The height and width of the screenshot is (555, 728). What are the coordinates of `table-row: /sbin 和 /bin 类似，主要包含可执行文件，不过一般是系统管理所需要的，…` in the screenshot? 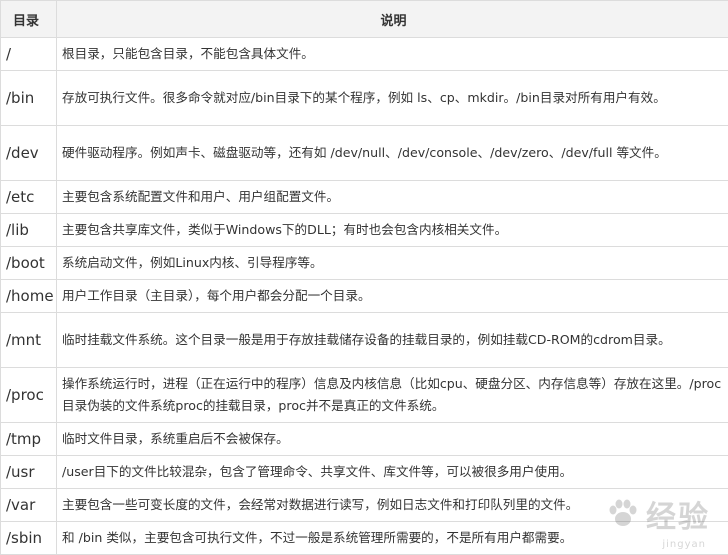 It's located at (364, 538).